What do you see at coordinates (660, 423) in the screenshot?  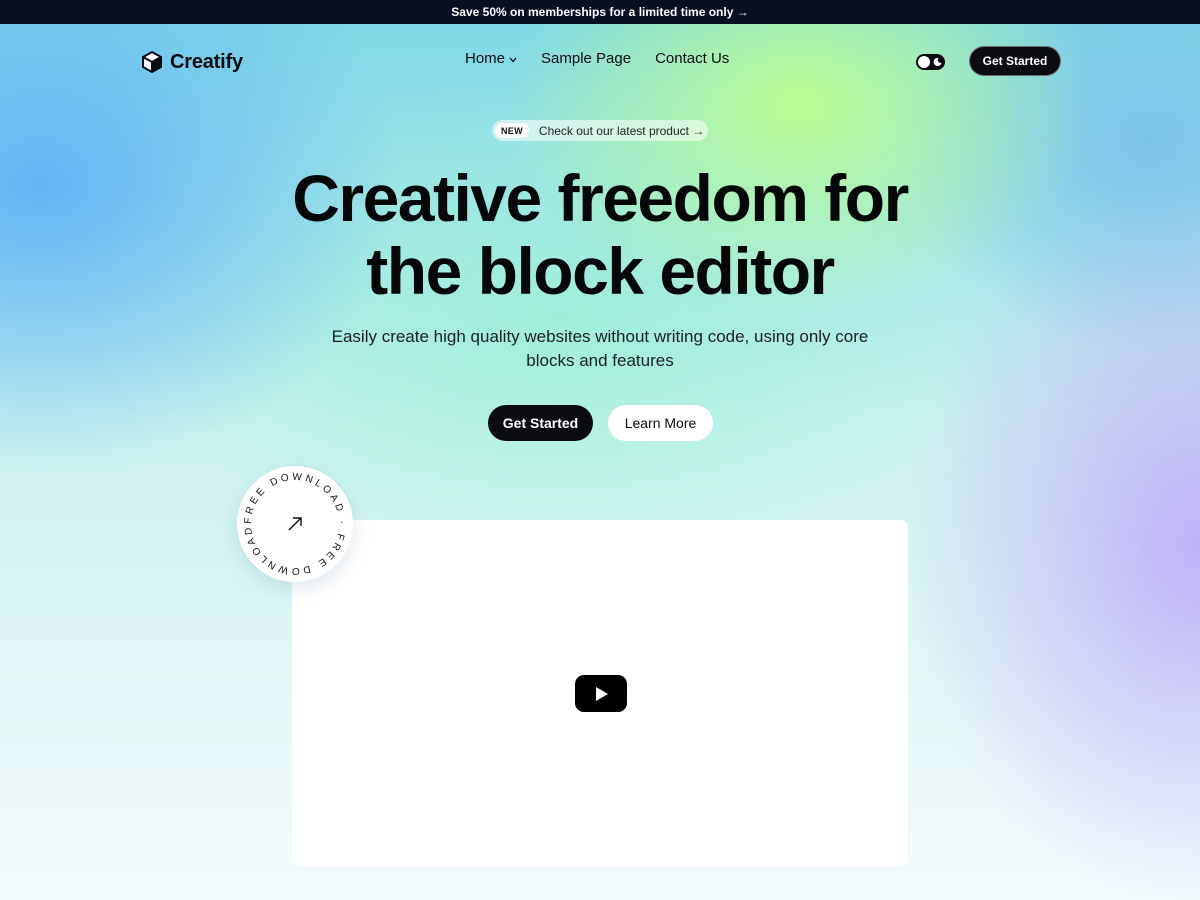 I see `learn-more-button: Learn More` at bounding box center [660, 423].